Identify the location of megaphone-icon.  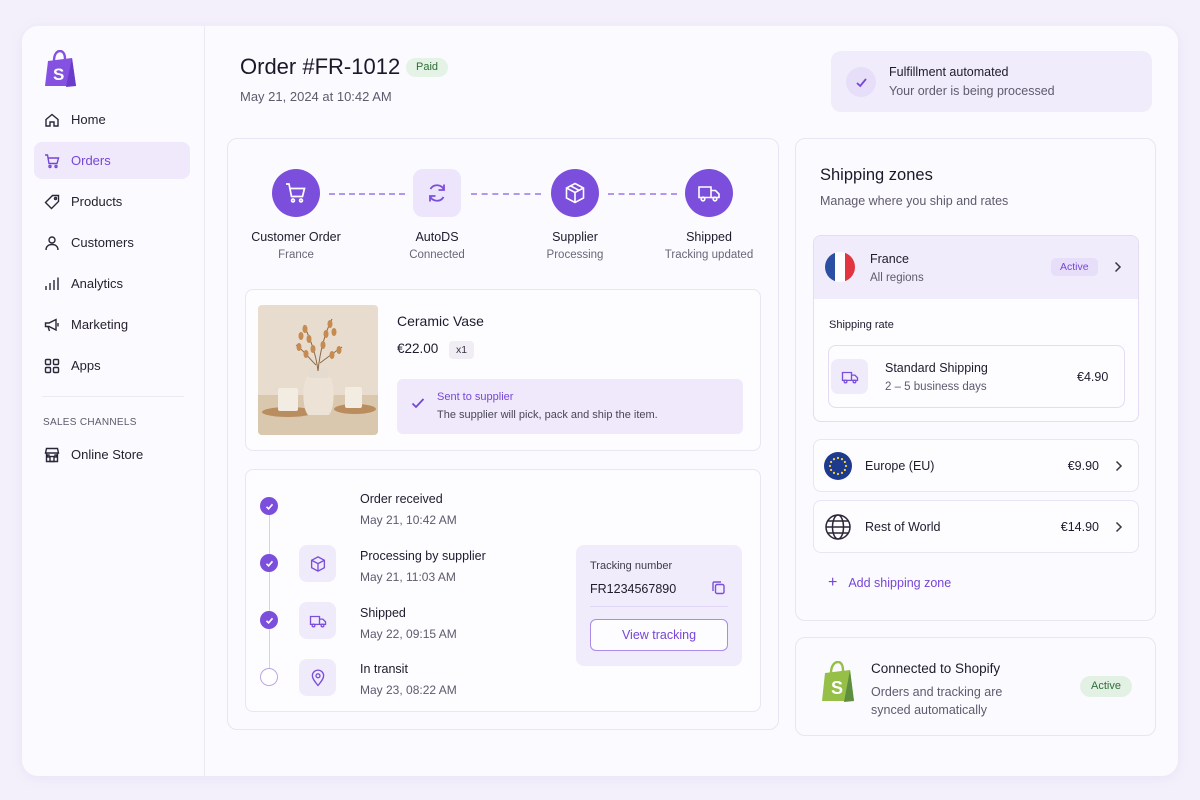
(52, 325).